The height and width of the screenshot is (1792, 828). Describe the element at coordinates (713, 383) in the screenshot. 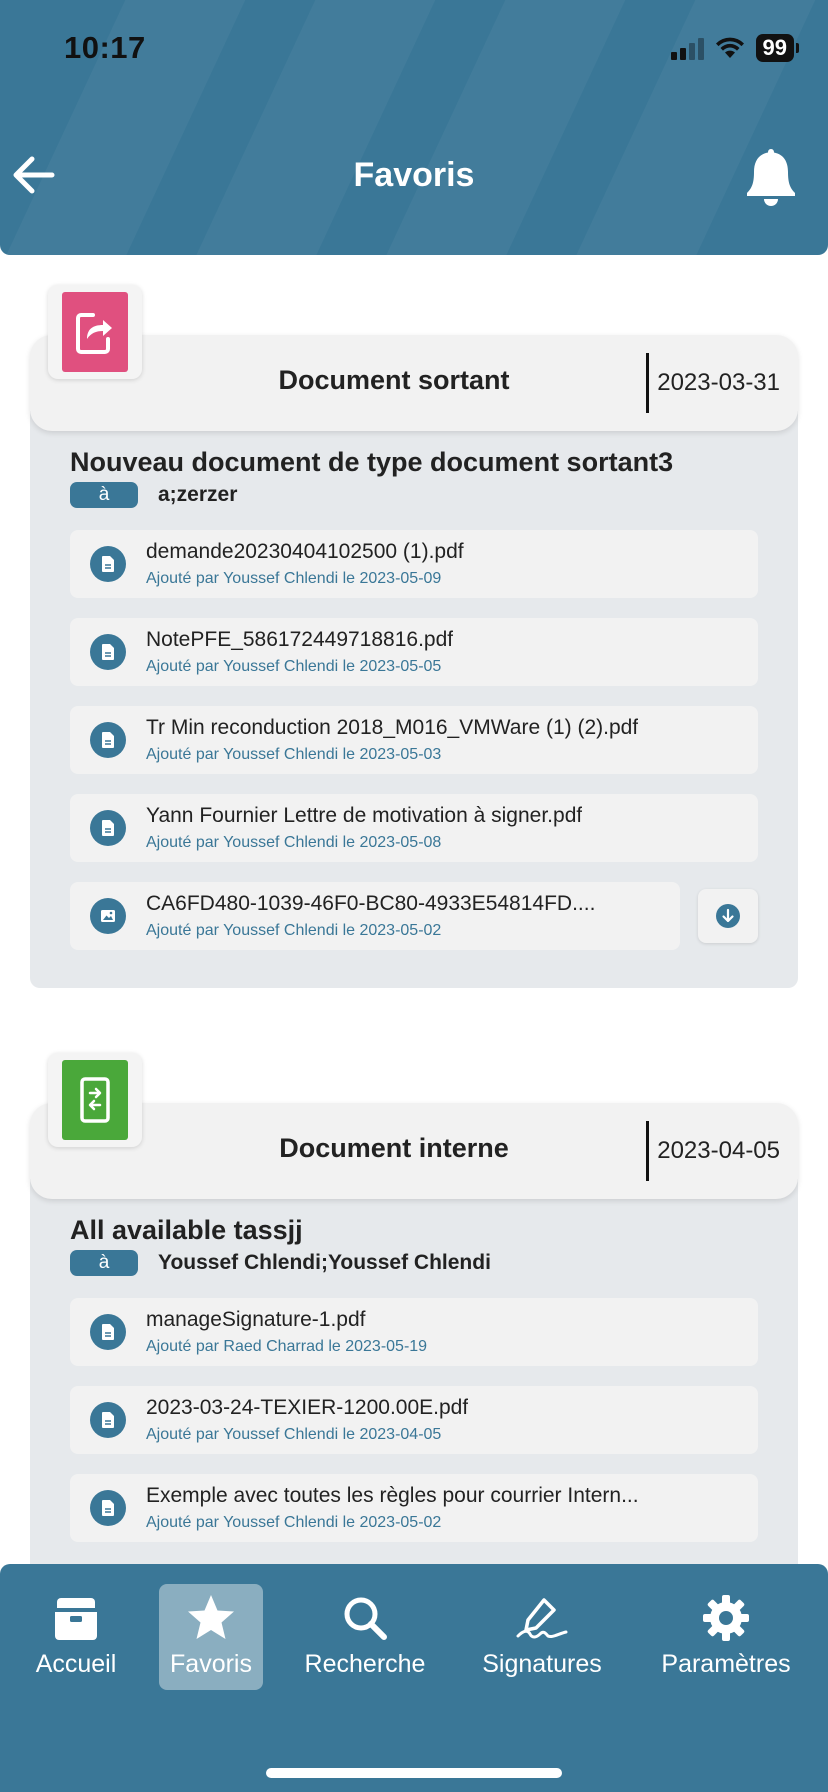

I see `document-date: 2023-03-31` at that location.